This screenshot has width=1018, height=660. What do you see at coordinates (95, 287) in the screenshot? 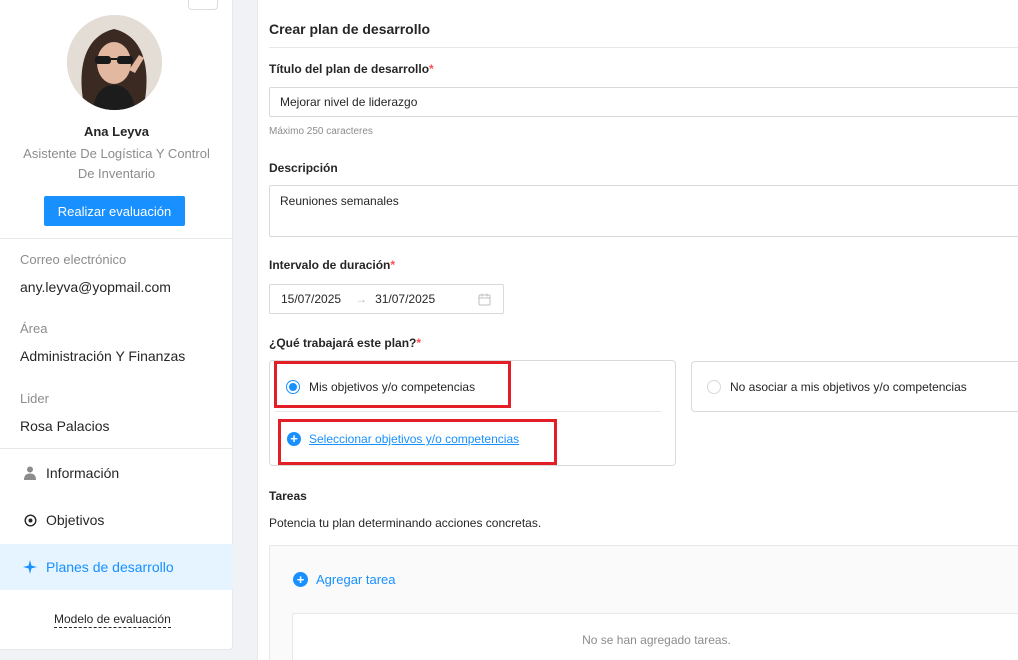
I see `email-value: any.leyva@yopmail.com` at bounding box center [95, 287].